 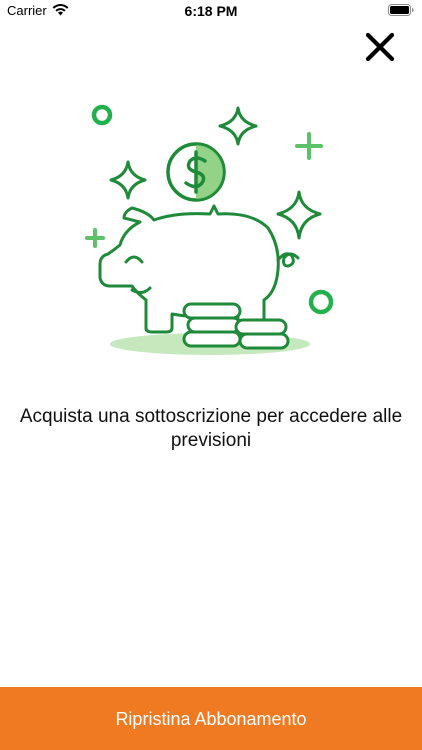 What do you see at coordinates (196, 172) in the screenshot?
I see `dollar-coin-icon` at bounding box center [196, 172].